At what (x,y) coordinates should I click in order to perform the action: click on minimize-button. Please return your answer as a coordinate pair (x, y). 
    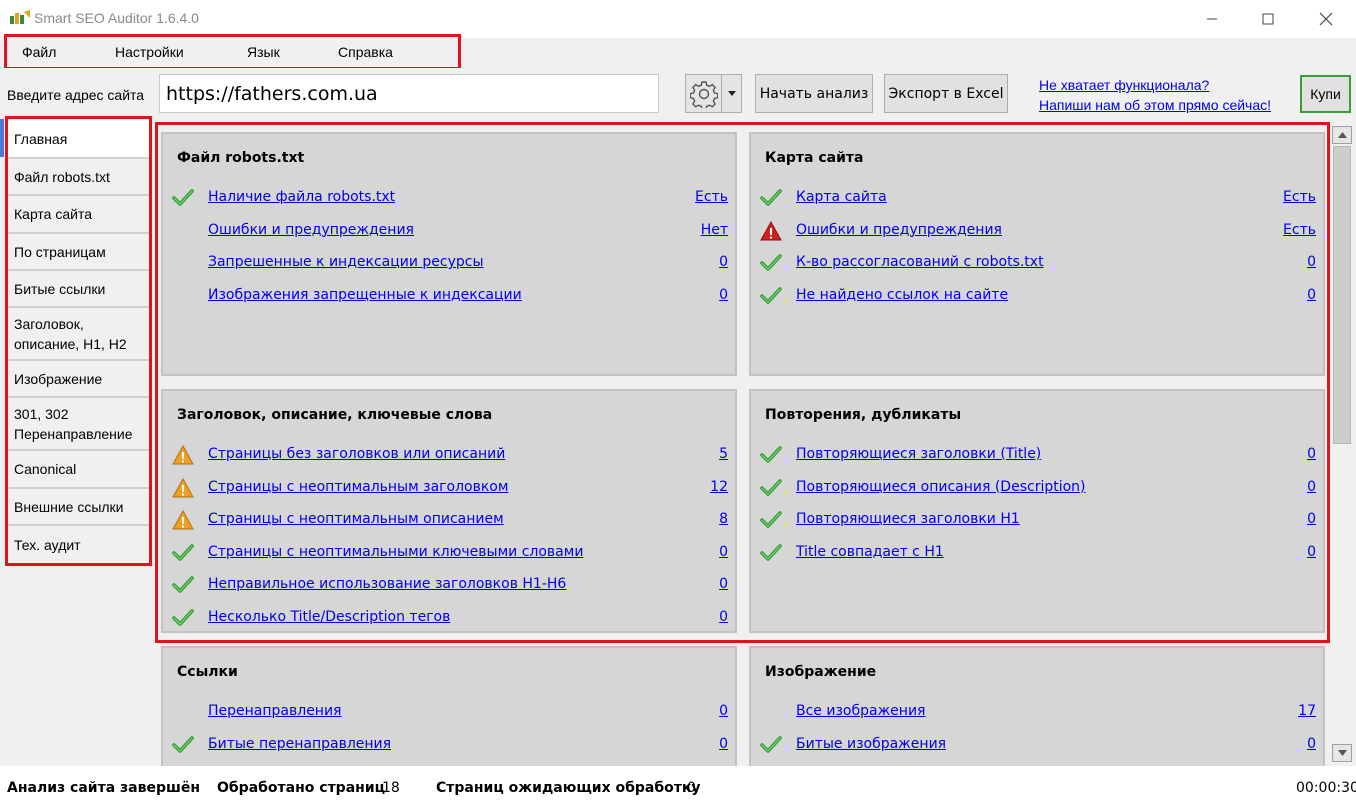
    Looking at the image, I should click on (1212, 19).